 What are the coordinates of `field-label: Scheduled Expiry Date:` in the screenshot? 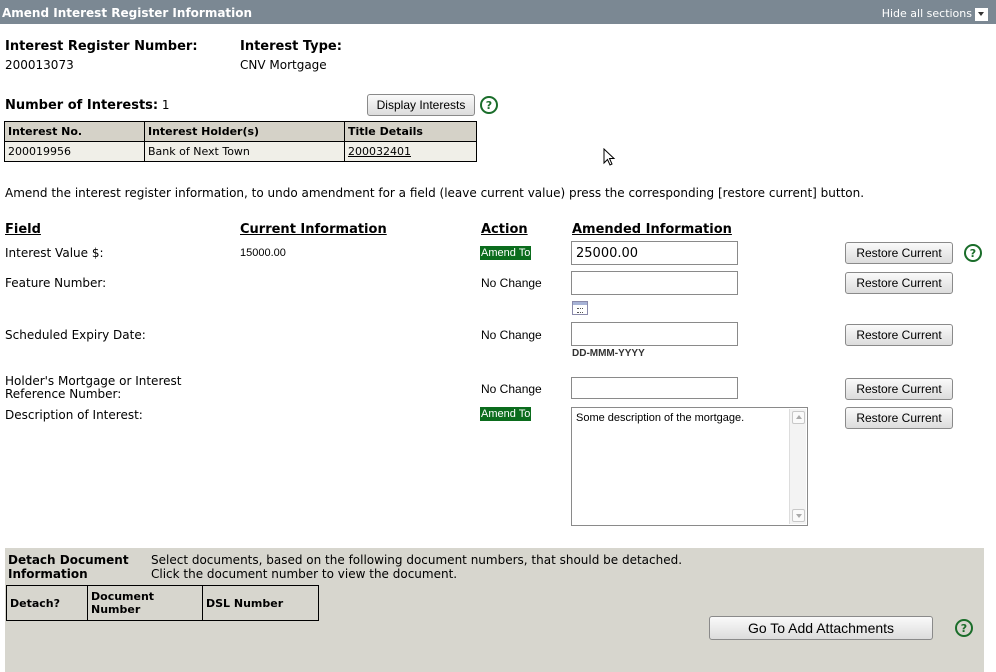 It's located at (75, 335).